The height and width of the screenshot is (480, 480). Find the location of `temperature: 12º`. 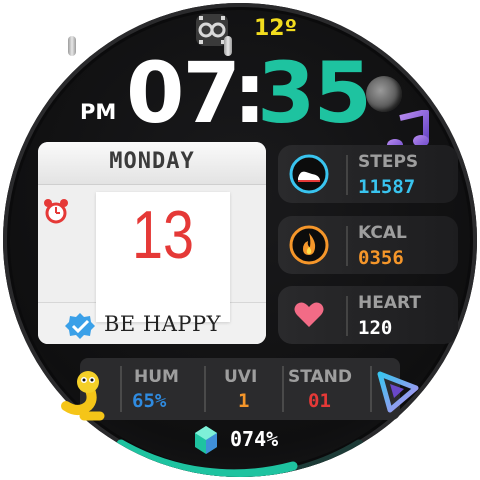

temperature: 12º is located at coordinates (276, 28).